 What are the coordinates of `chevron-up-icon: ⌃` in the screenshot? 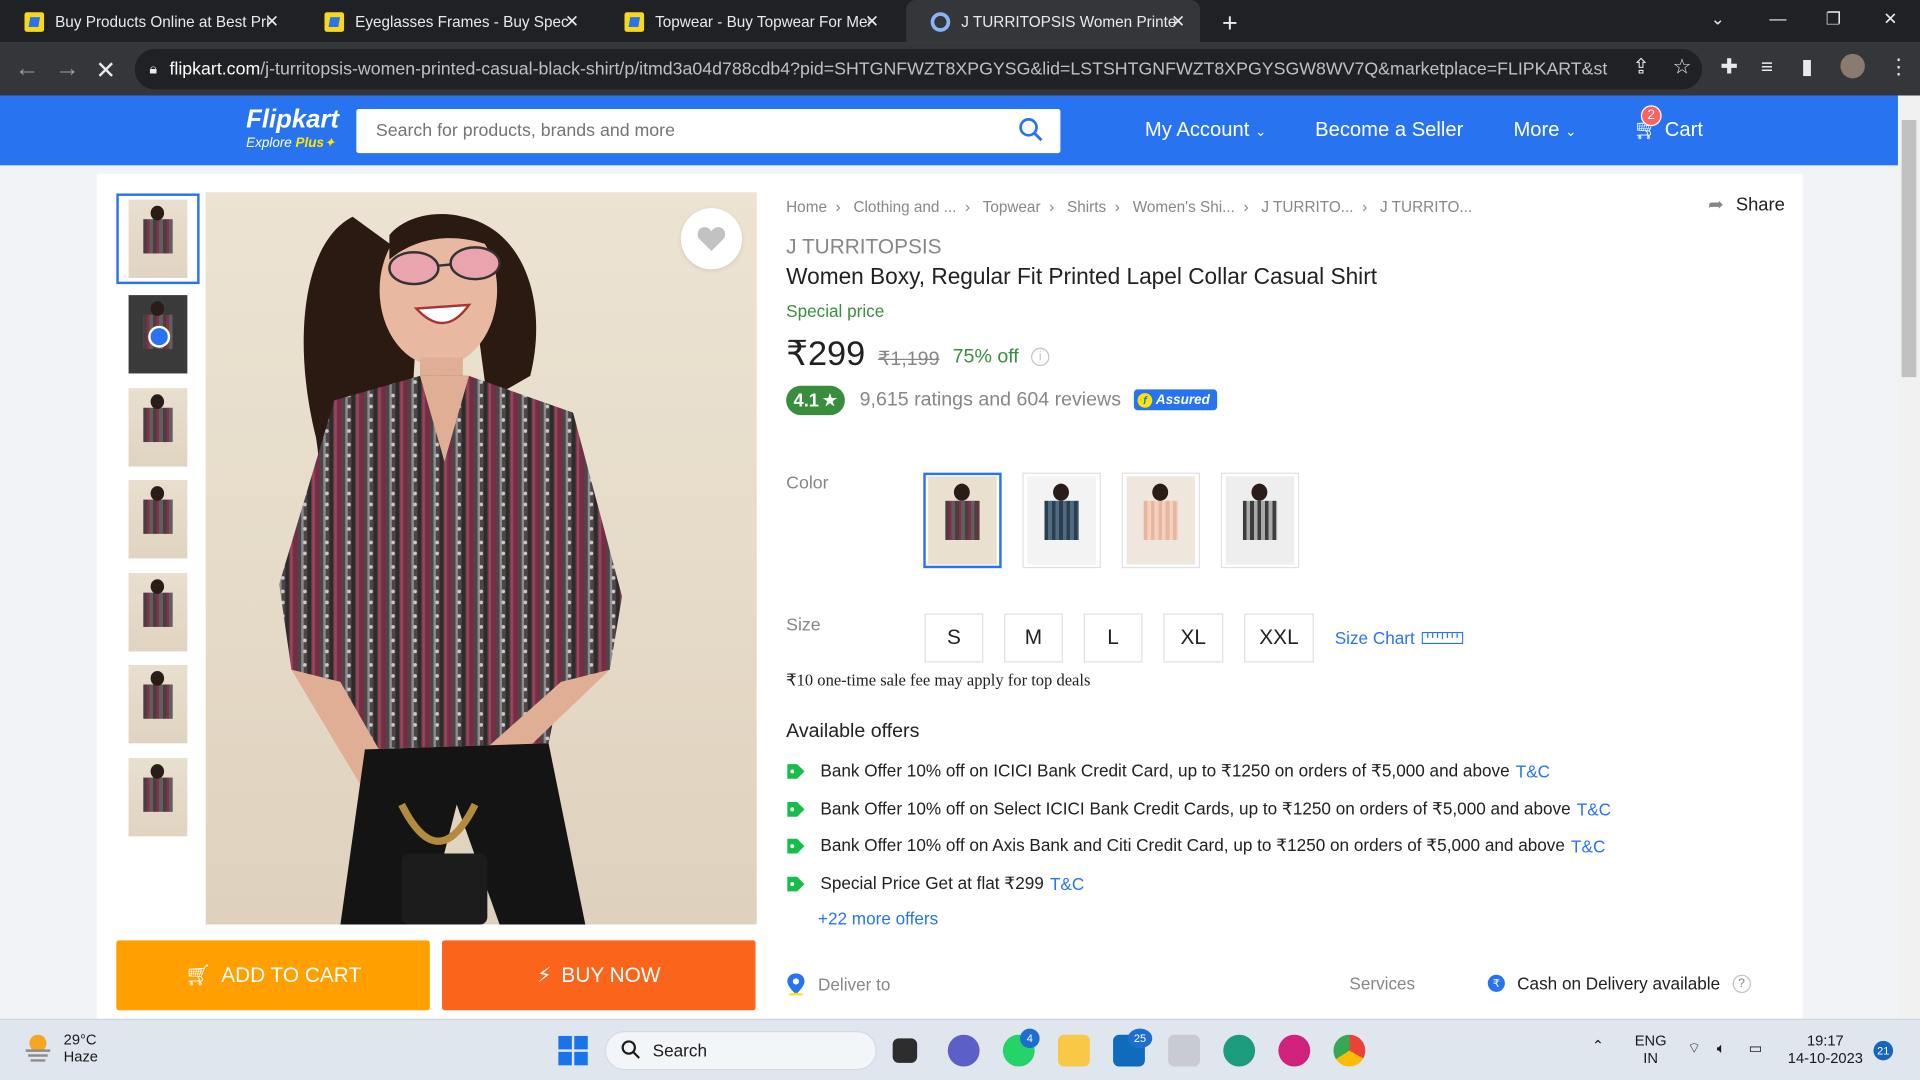 It's located at (1598, 1045).